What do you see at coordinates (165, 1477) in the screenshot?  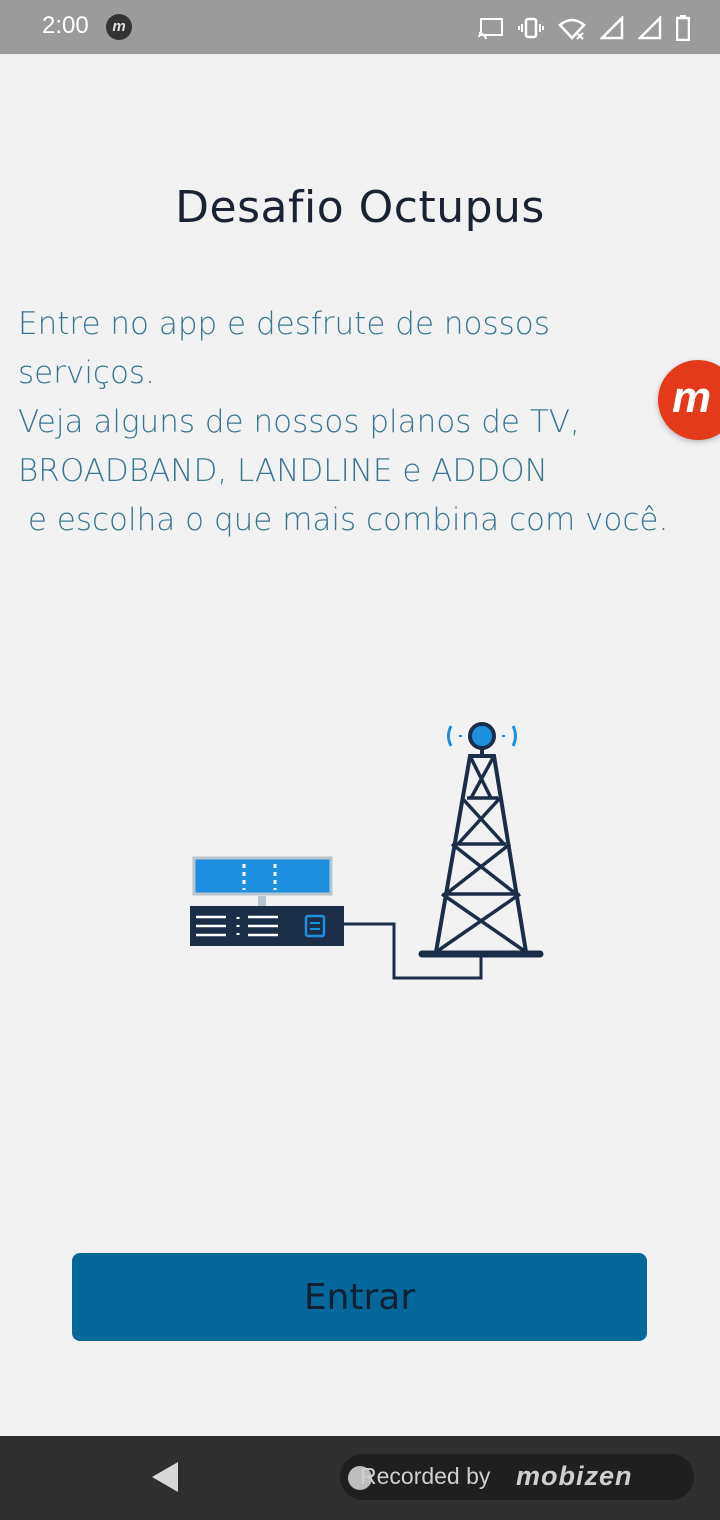 I see `back-icon` at bounding box center [165, 1477].